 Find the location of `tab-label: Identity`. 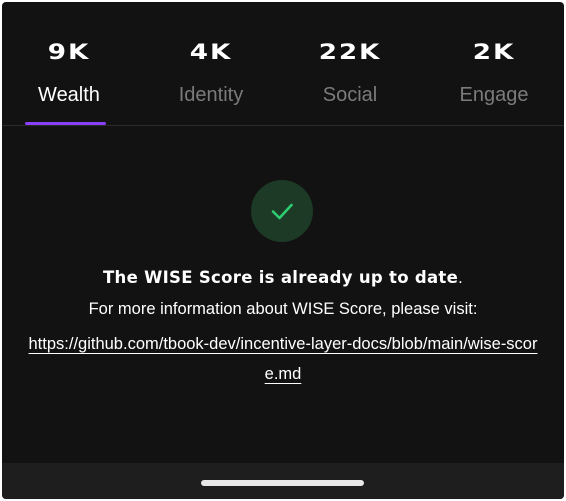

tab-label: Identity is located at coordinates (211, 95).